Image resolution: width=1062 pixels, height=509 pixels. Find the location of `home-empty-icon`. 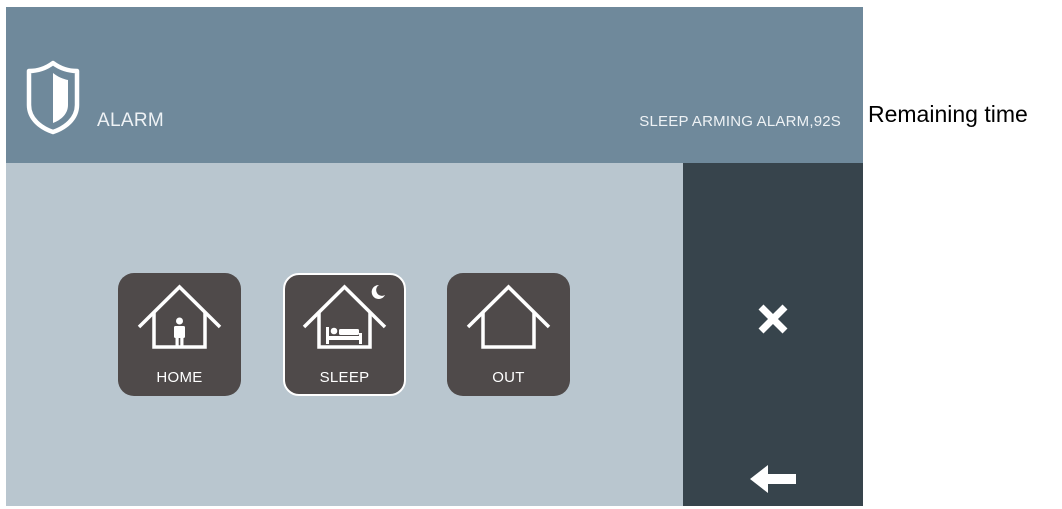

home-empty-icon is located at coordinates (508, 316).